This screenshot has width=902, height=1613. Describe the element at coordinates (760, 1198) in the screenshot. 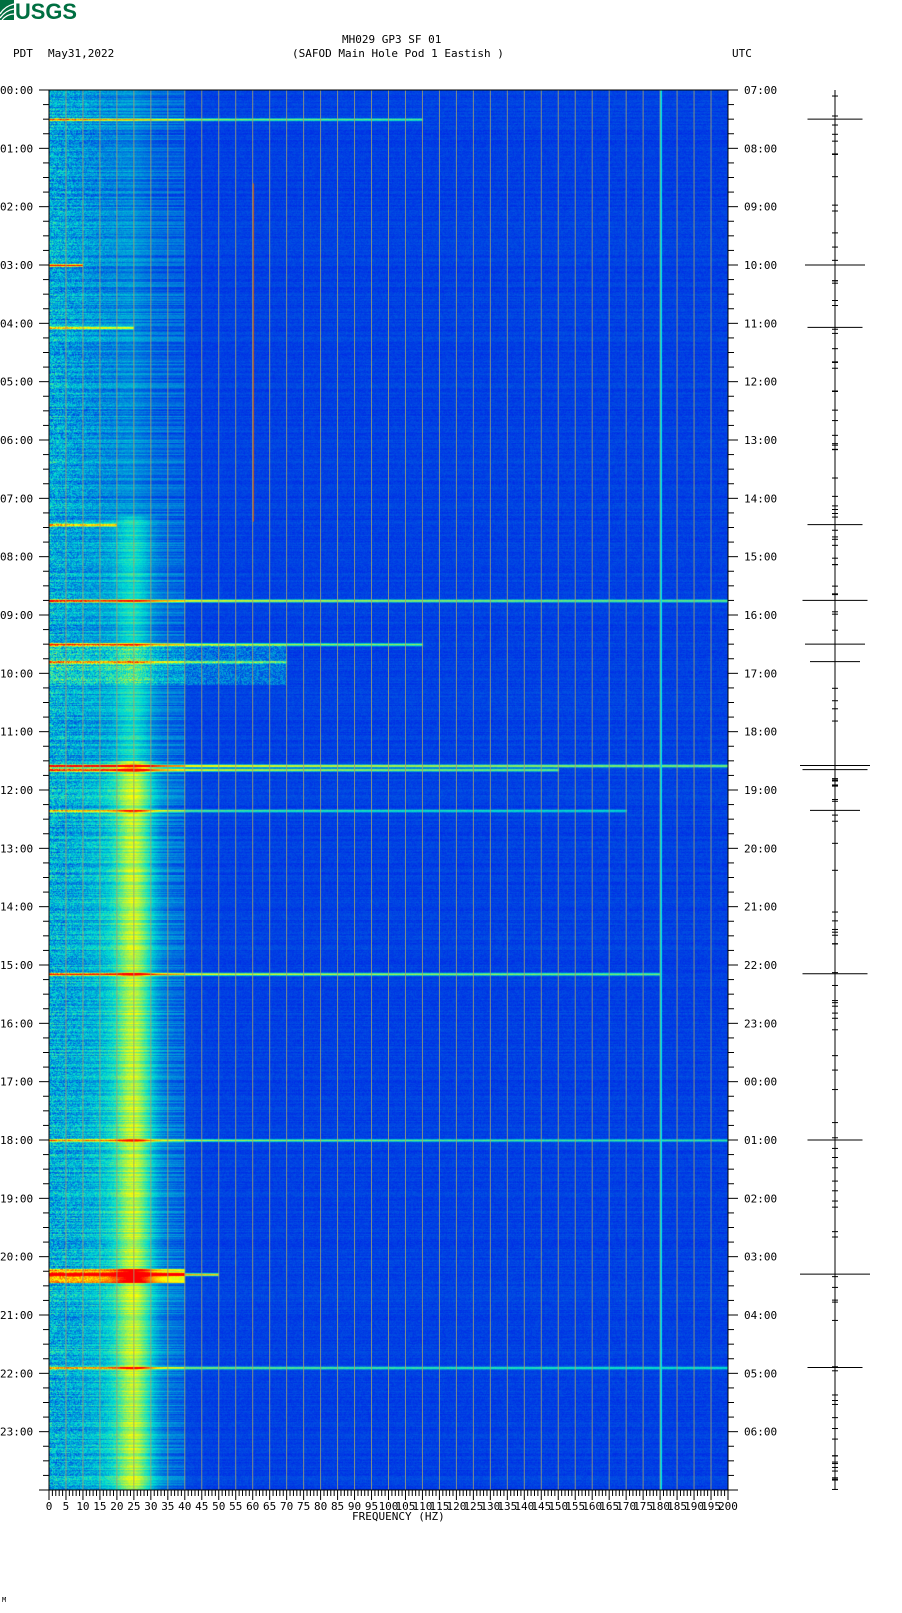

I see `y-right-tick-label: 02:00` at that location.